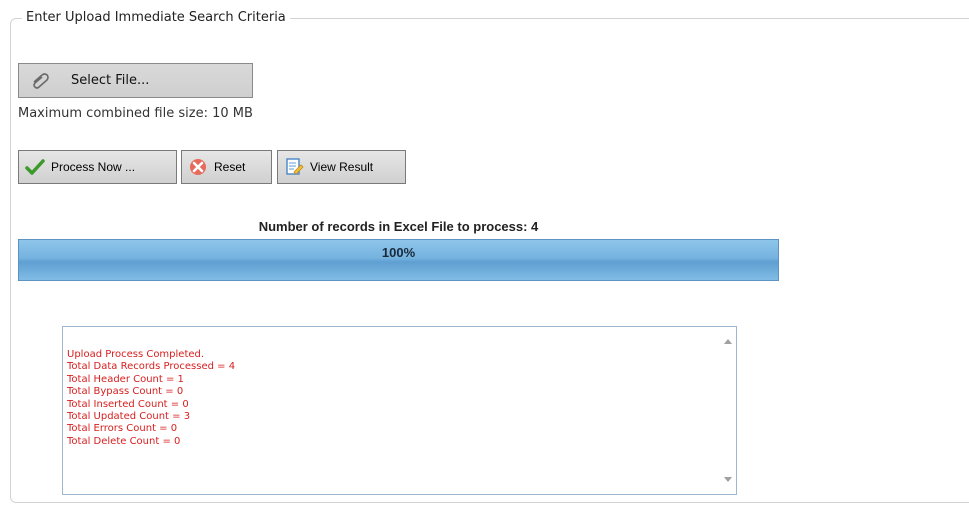  Describe the element at coordinates (156, 18) in the screenshot. I see `fieldset-legend: Enter Upload Immediate Search Criteria` at that location.